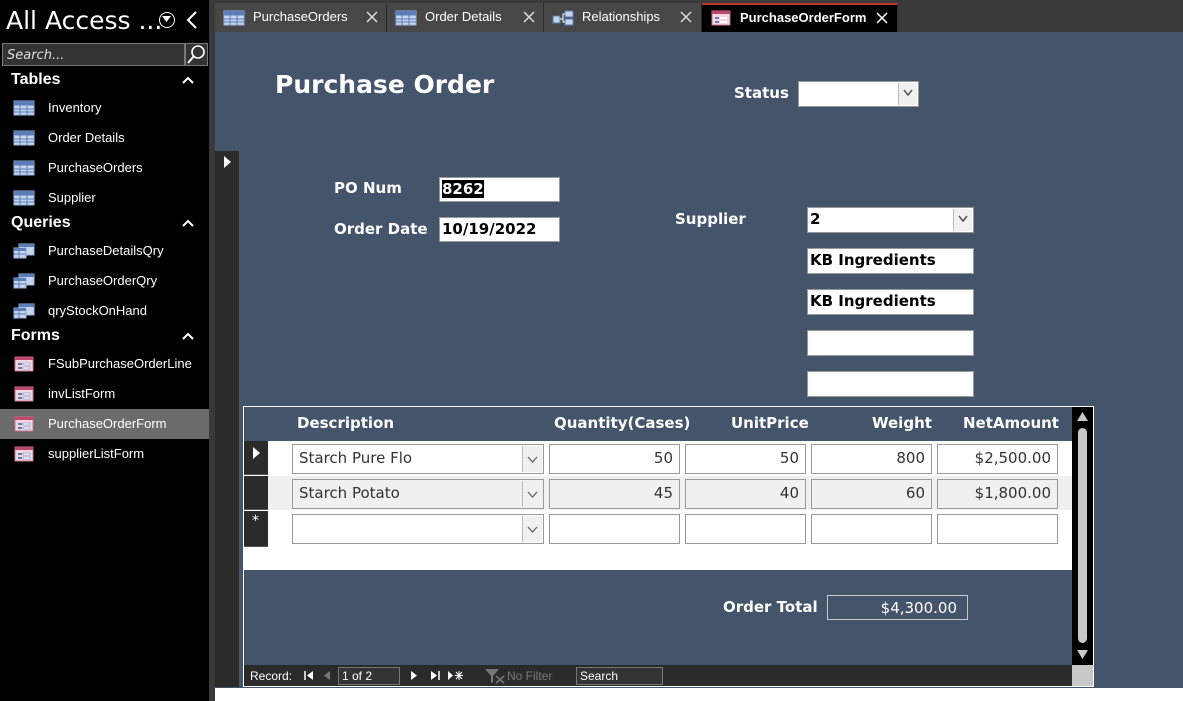 The width and height of the screenshot is (1183, 701). I want to click on new-description-combo, so click(418, 529).